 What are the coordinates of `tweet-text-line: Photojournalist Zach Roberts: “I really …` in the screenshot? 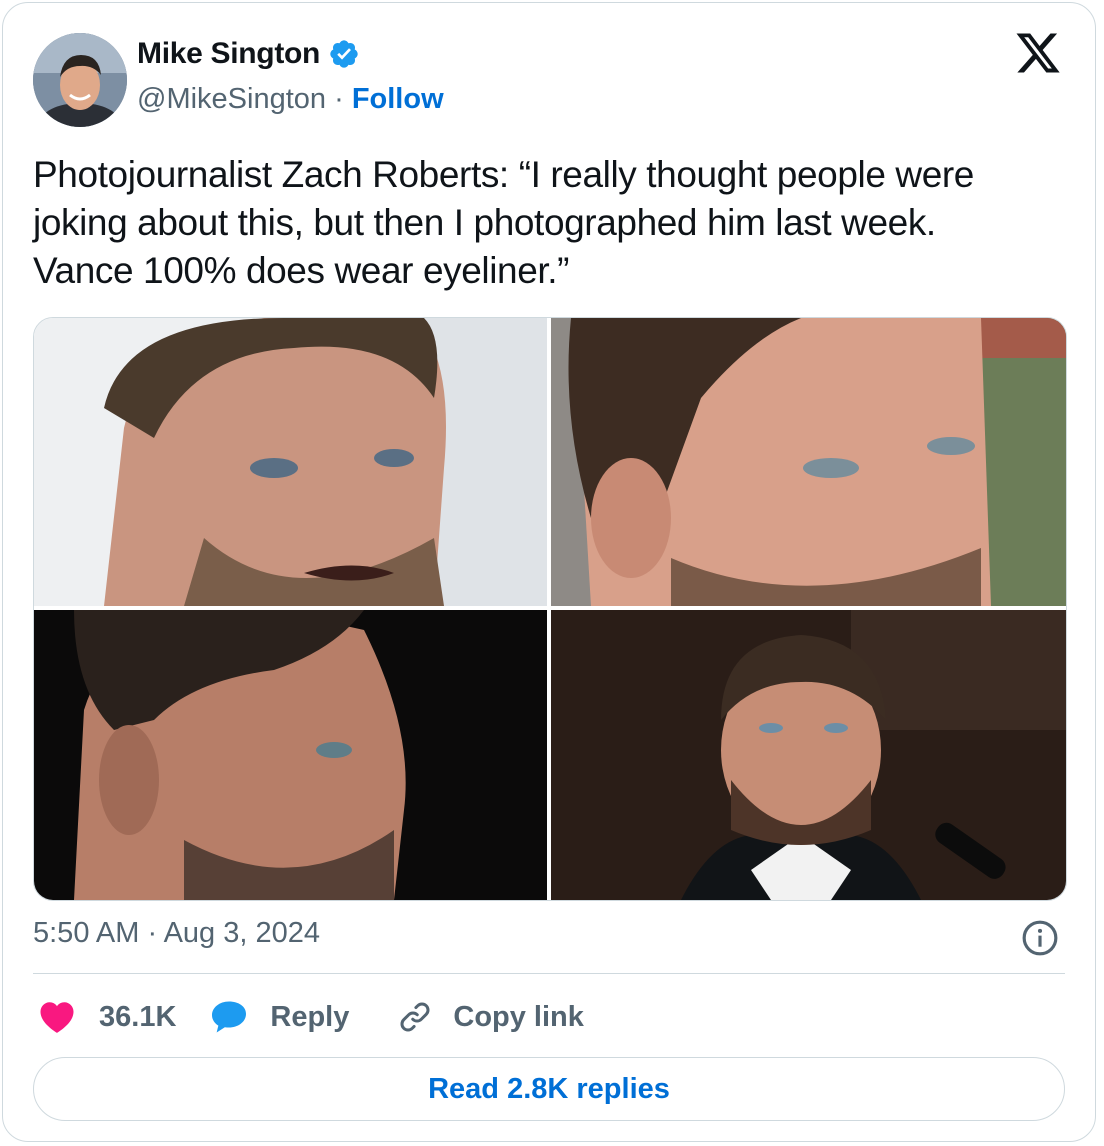 It's located at (503, 174).